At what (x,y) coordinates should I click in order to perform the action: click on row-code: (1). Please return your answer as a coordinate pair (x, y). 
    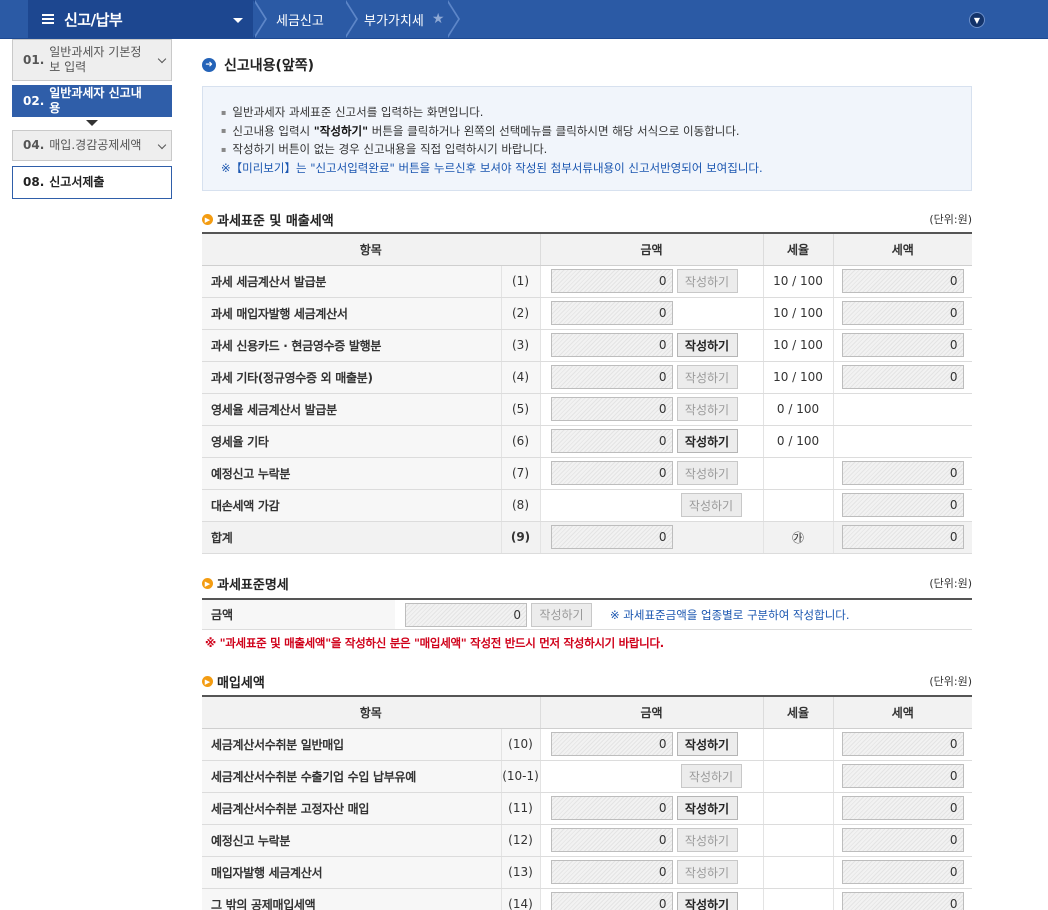
    Looking at the image, I should click on (520, 281).